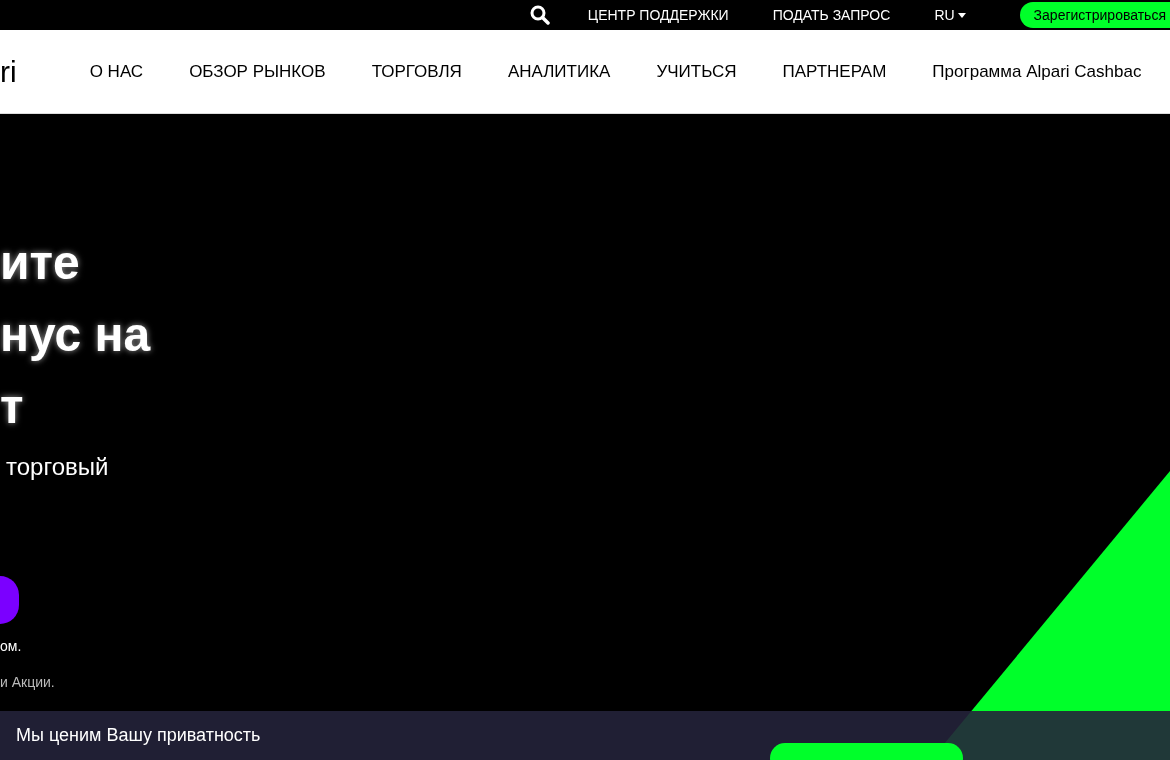  I want to click on hero-title: ите нус на т, so click(76, 335).